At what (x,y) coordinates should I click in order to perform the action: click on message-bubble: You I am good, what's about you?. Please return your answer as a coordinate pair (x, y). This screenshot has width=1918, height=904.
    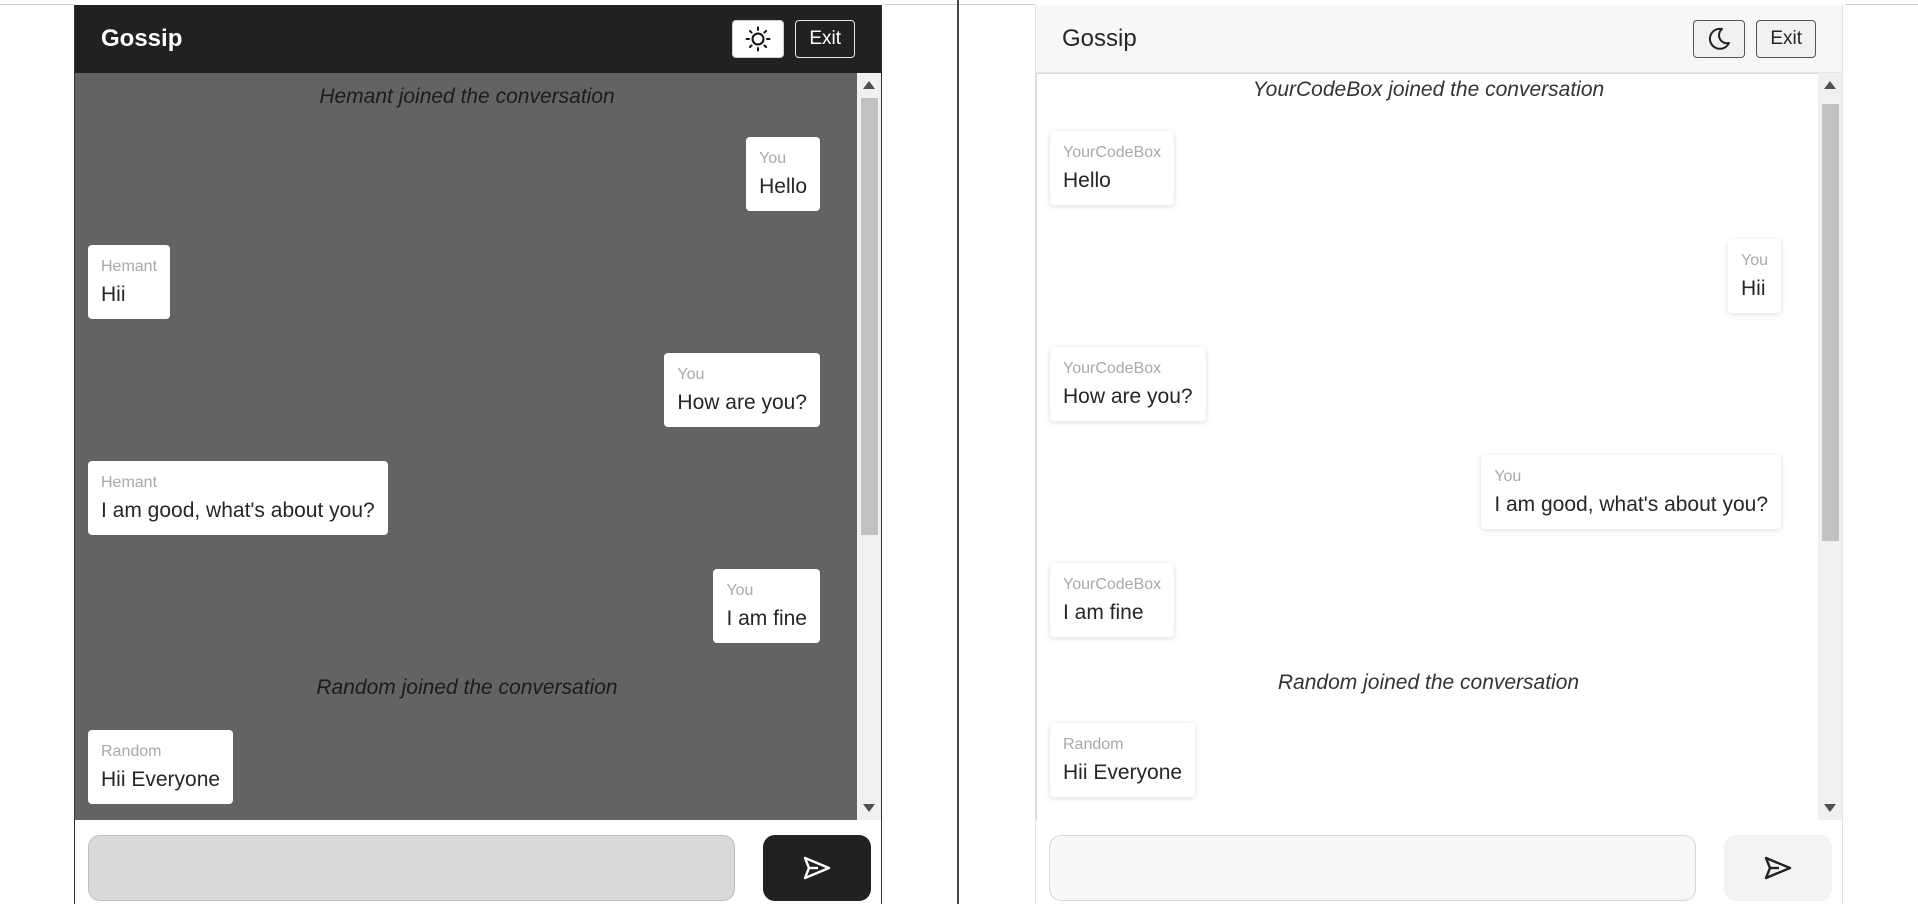
    Looking at the image, I should click on (1631, 492).